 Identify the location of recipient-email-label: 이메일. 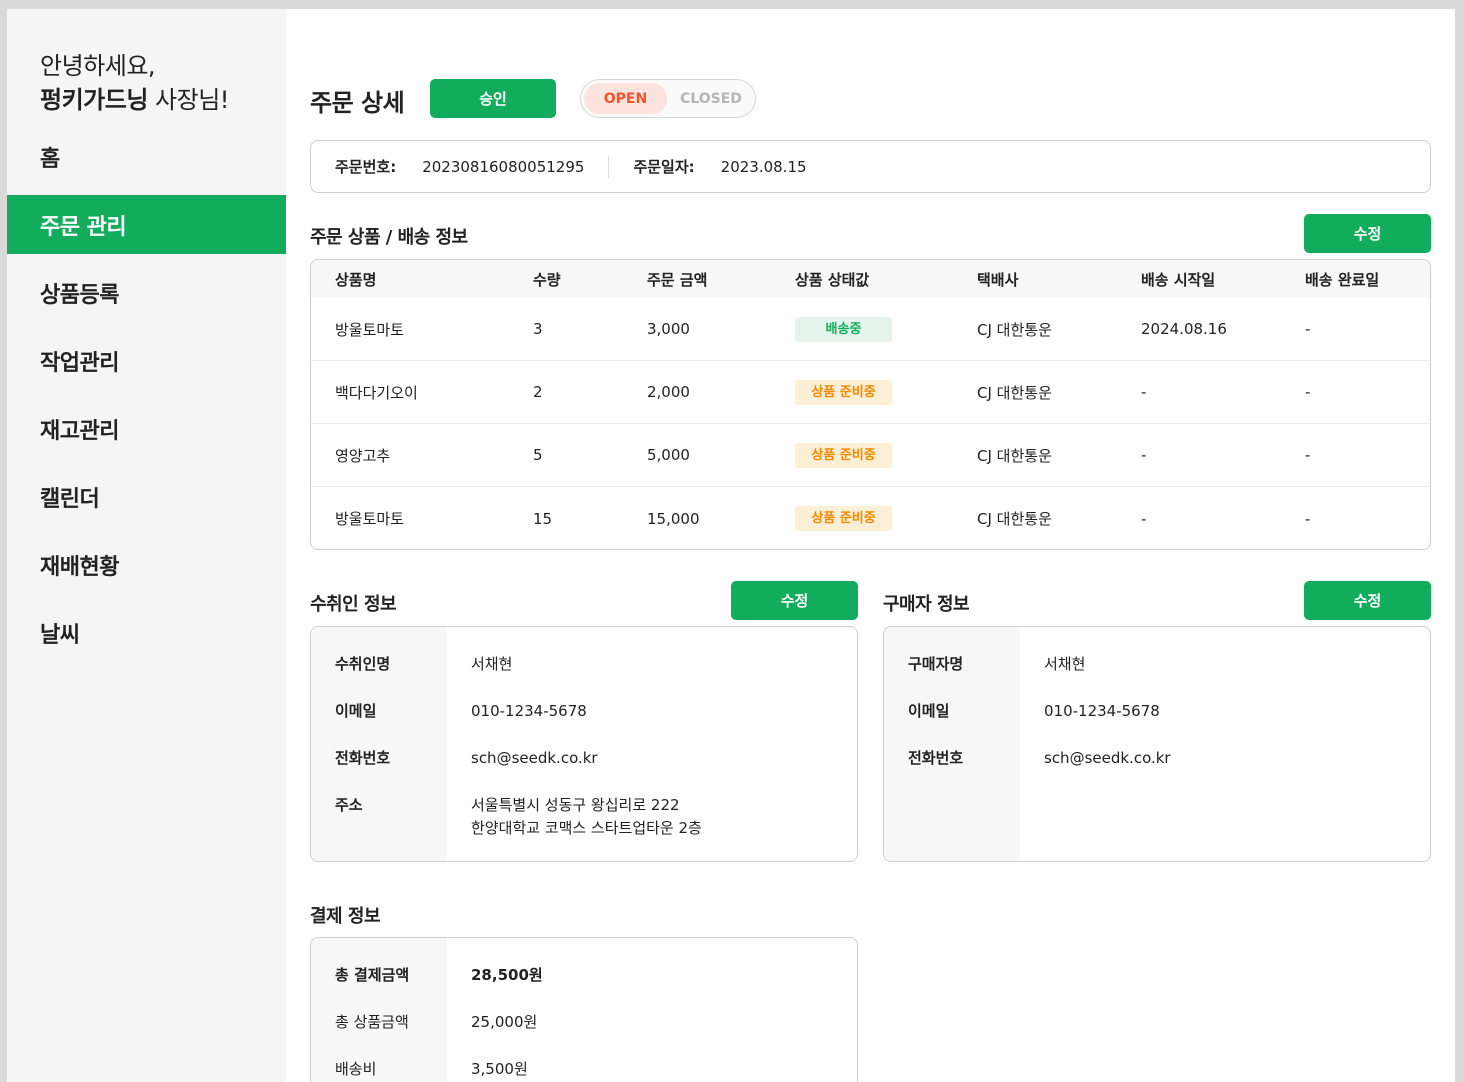
(356, 711).